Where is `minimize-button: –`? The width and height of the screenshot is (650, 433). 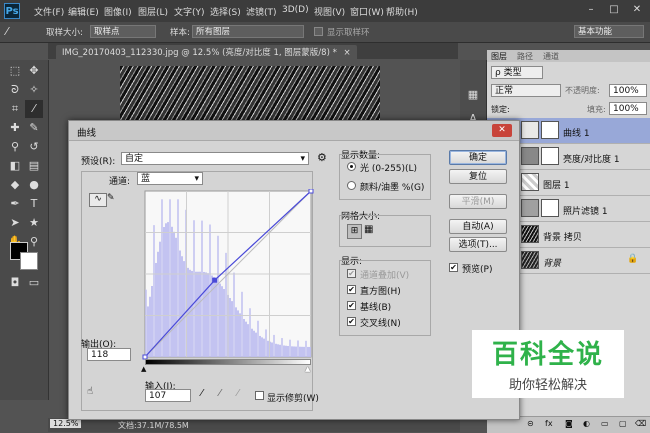 minimize-button: – is located at coordinates (591, 10).